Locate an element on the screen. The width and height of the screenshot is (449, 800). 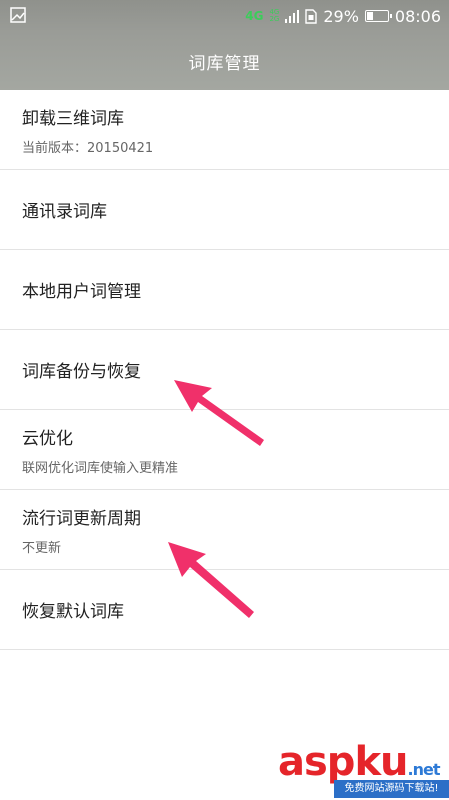
battery-percent: 29% is located at coordinates (341, 16).